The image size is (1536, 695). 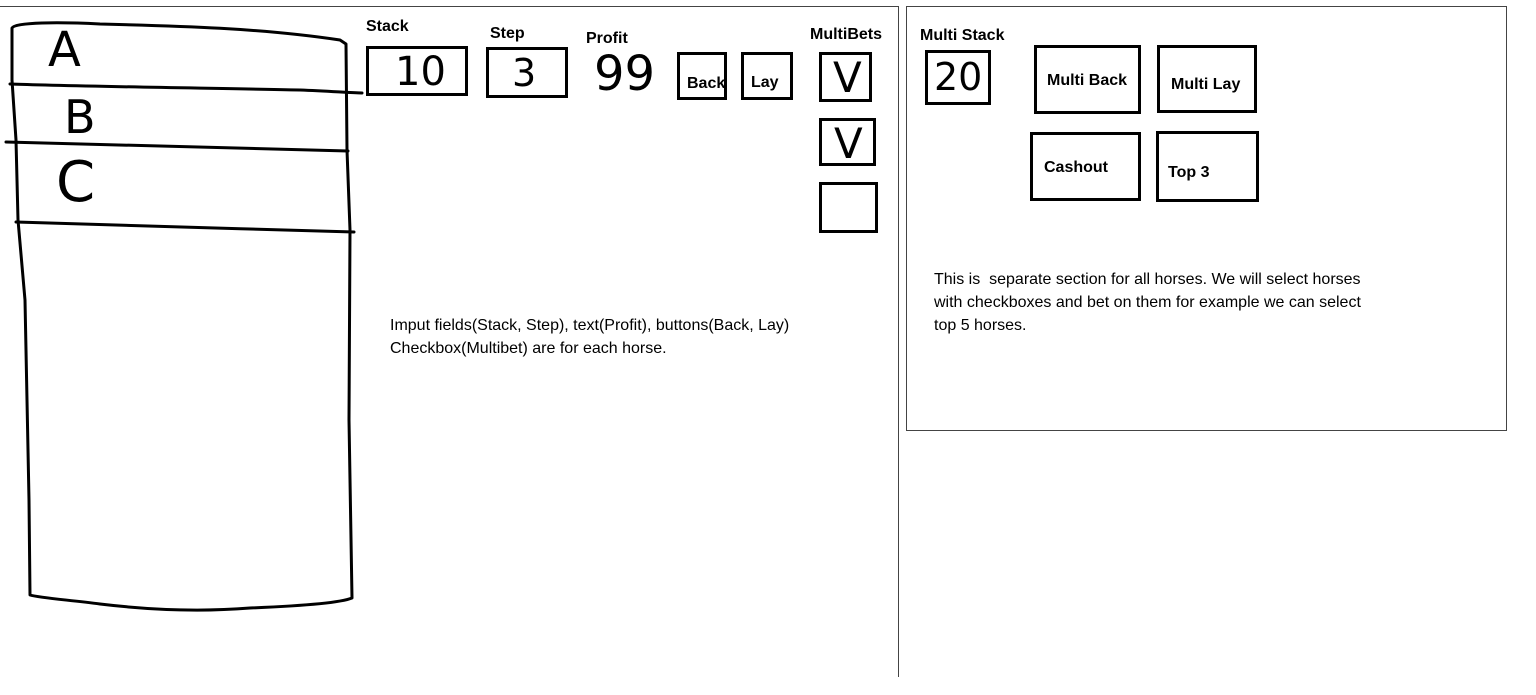 I want to click on multi-note-line3: top 5 horses., so click(x=980, y=325).